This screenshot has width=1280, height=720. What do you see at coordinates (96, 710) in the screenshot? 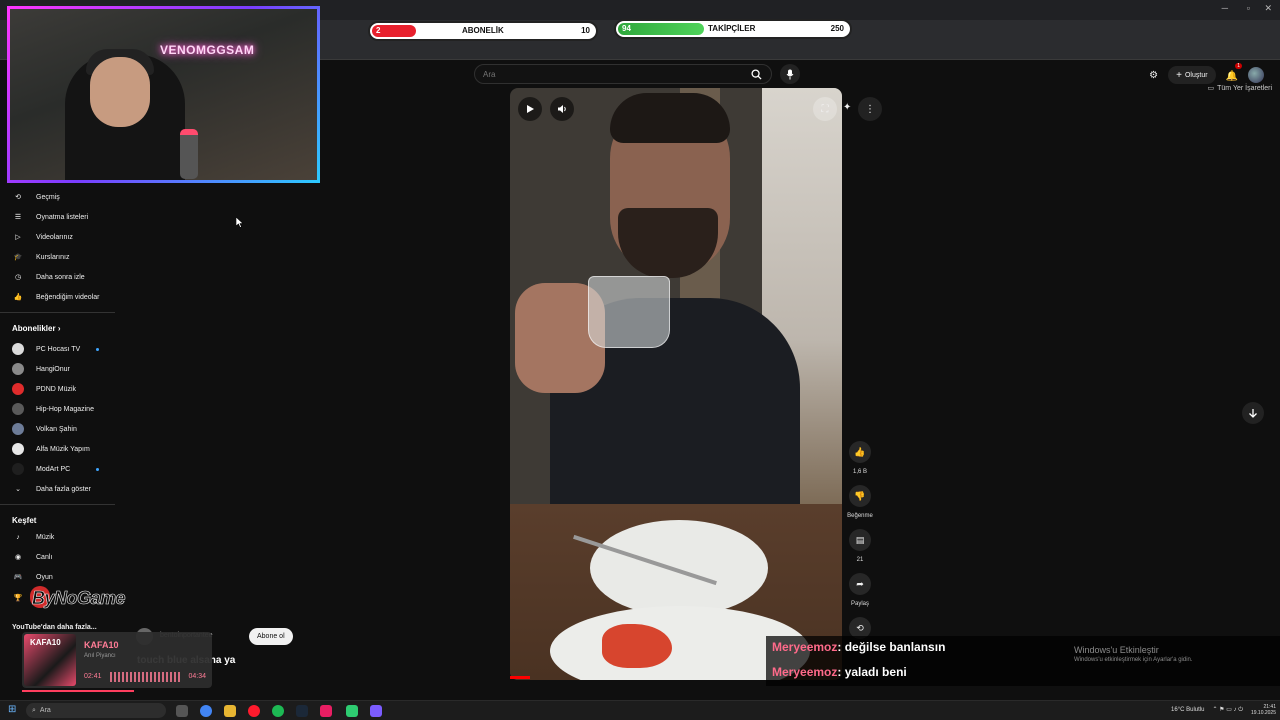
I see `taskbar-search: ⌕ Ara` at bounding box center [96, 710].